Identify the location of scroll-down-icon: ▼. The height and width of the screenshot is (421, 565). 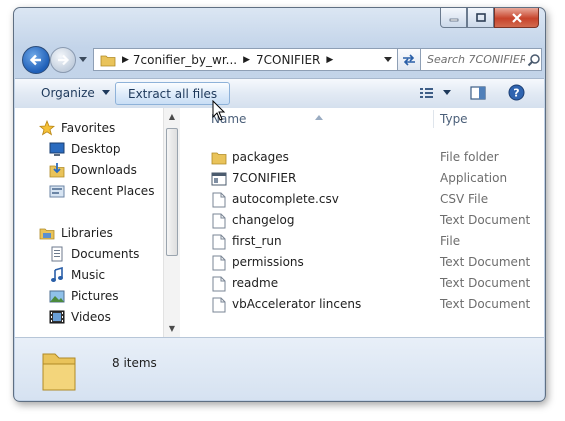
(172, 328).